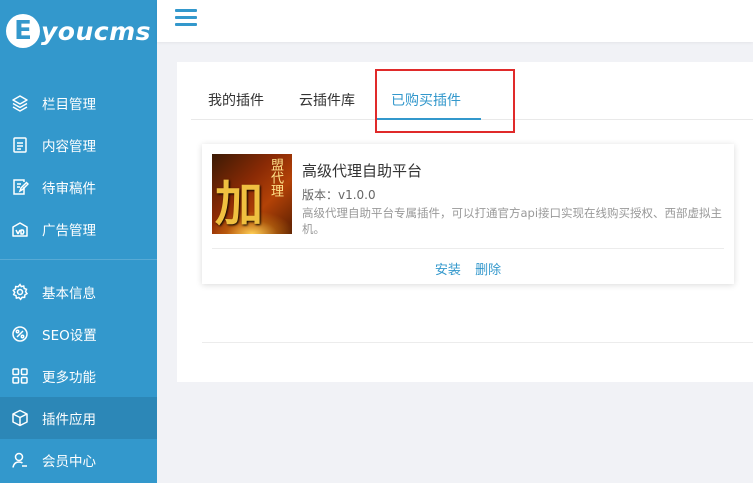 The height and width of the screenshot is (483, 753). What do you see at coordinates (69, 378) in the screenshot?
I see `sidebar-item-label: 更多功能` at bounding box center [69, 378].